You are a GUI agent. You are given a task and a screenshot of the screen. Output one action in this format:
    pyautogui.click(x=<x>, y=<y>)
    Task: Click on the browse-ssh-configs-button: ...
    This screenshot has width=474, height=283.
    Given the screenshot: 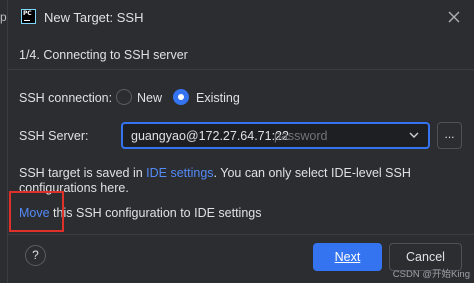 What is the action you would take?
    pyautogui.click(x=449, y=135)
    